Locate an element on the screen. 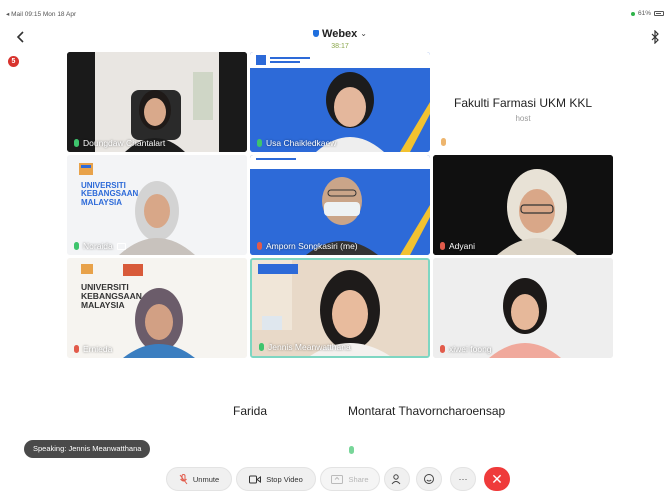 The width and height of the screenshot is (670, 492). unmute-button: Unmute is located at coordinates (199, 479).